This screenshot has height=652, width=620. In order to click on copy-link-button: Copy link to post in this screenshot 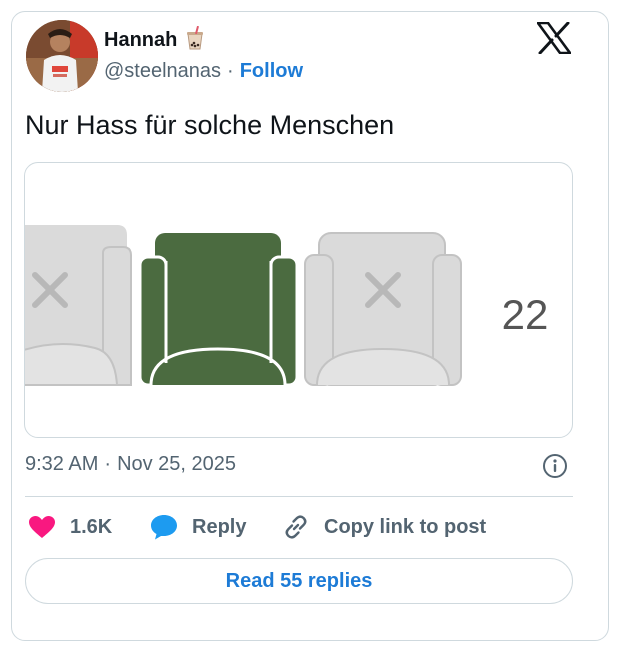, I will do `click(384, 527)`.